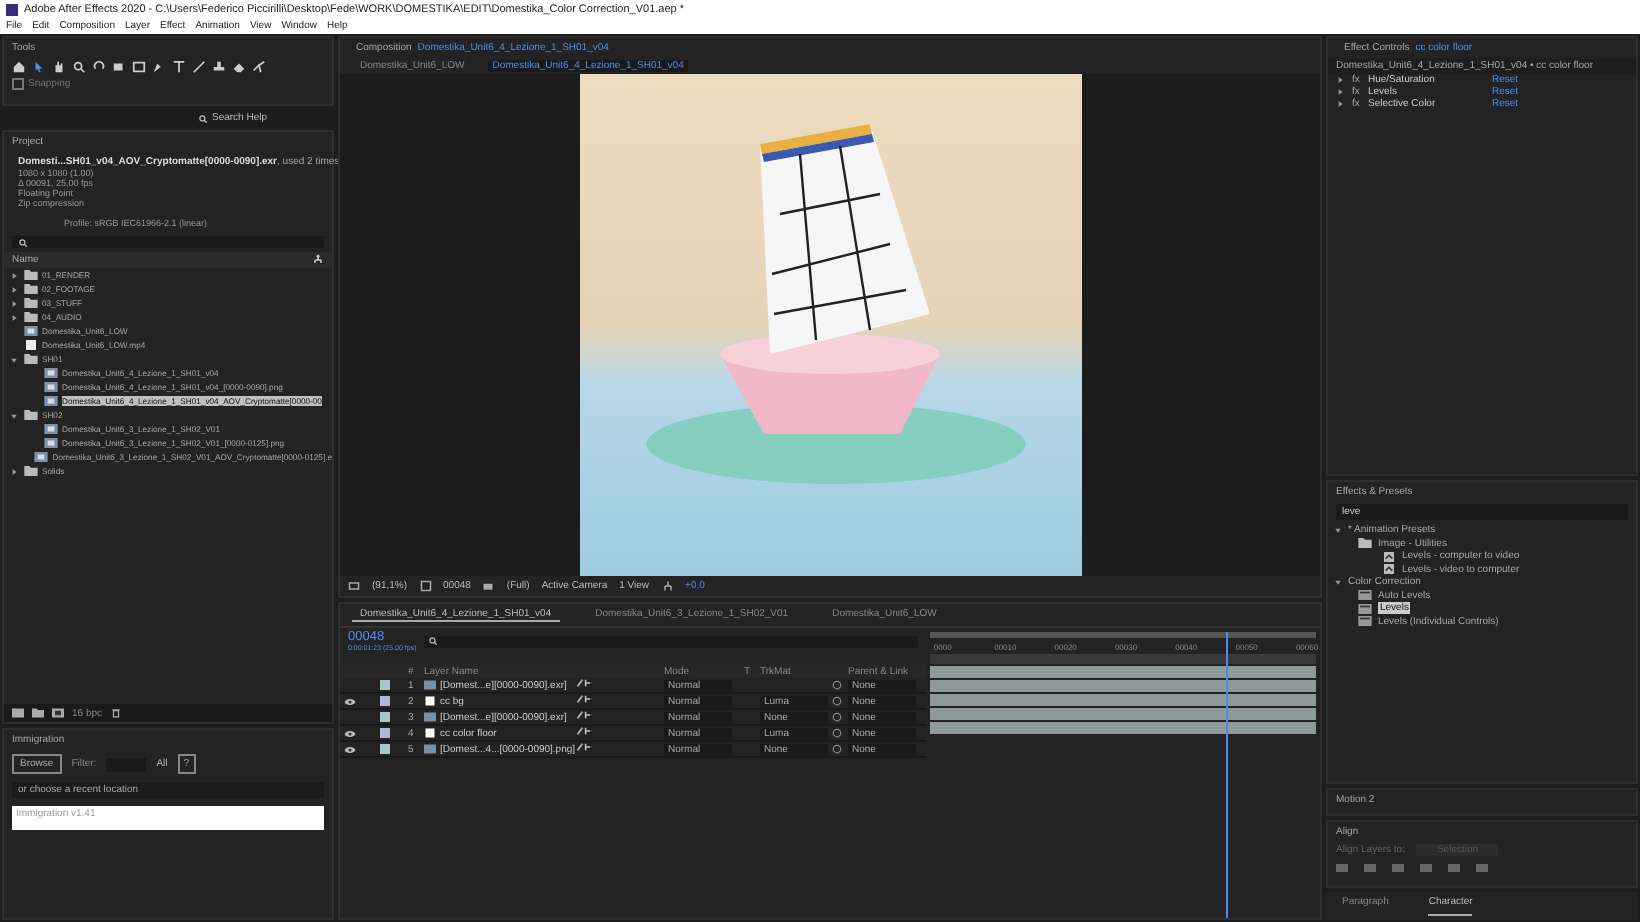 The image size is (1640, 922). What do you see at coordinates (38, 713) in the screenshot?
I see `new-folder-icon` at bounding box center [38, 713].